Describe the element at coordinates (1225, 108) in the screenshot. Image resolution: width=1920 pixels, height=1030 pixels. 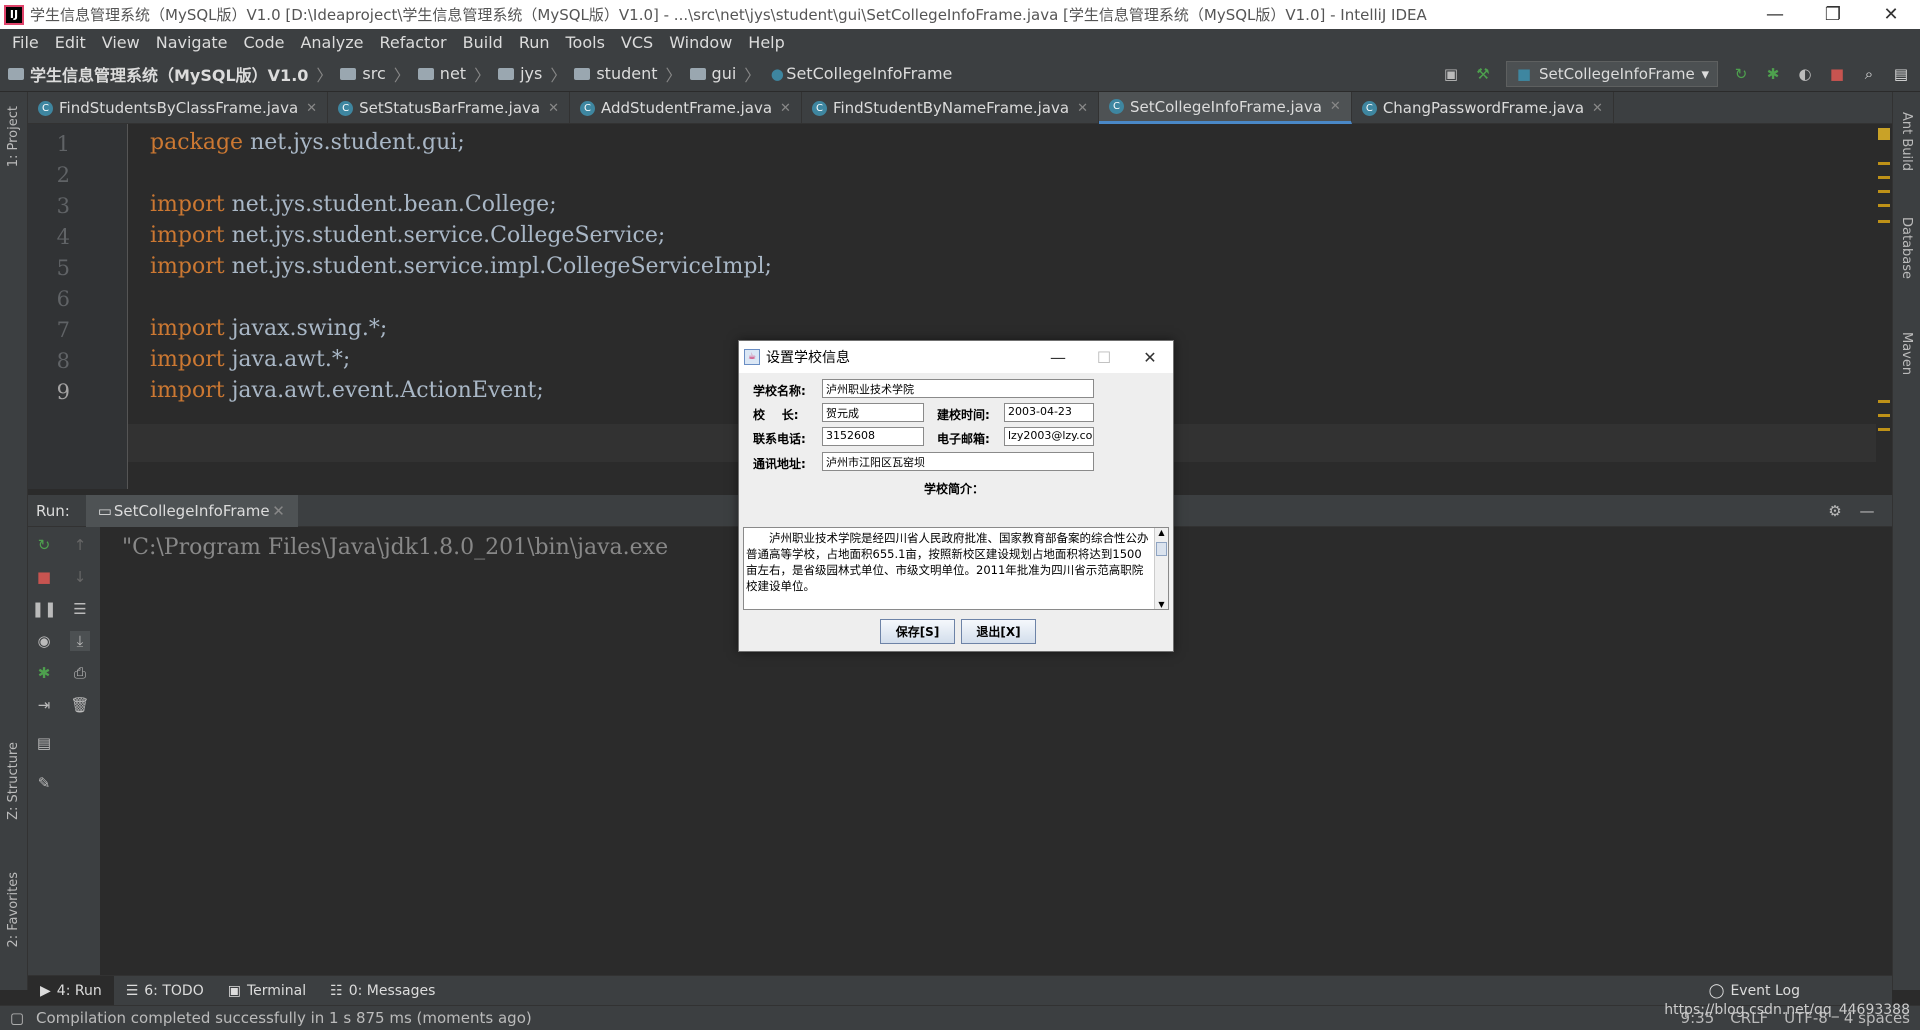
I see `tab-setcollegeinfoframe: C SetCollegeInfoFrame.java ✕` at that location.